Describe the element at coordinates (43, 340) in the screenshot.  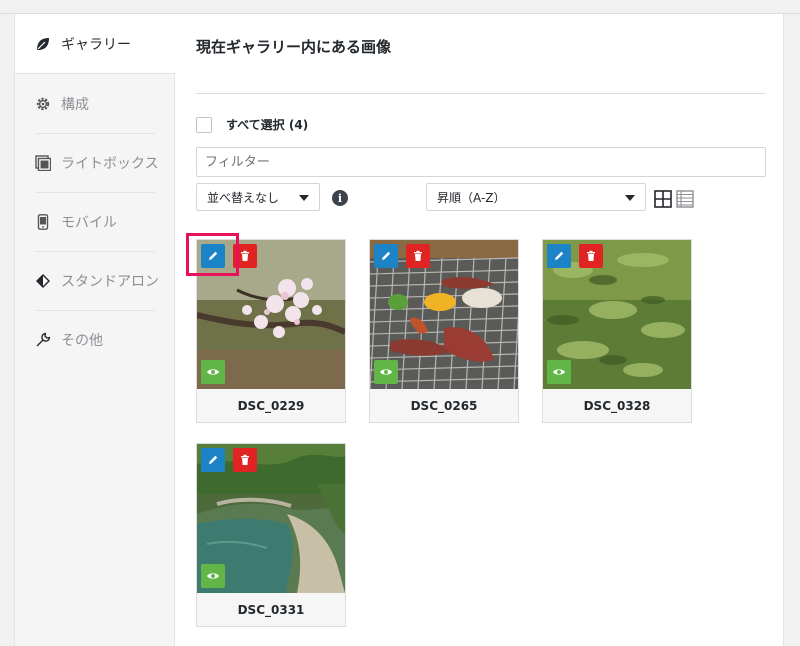
I see `wrench-icon` at that location.